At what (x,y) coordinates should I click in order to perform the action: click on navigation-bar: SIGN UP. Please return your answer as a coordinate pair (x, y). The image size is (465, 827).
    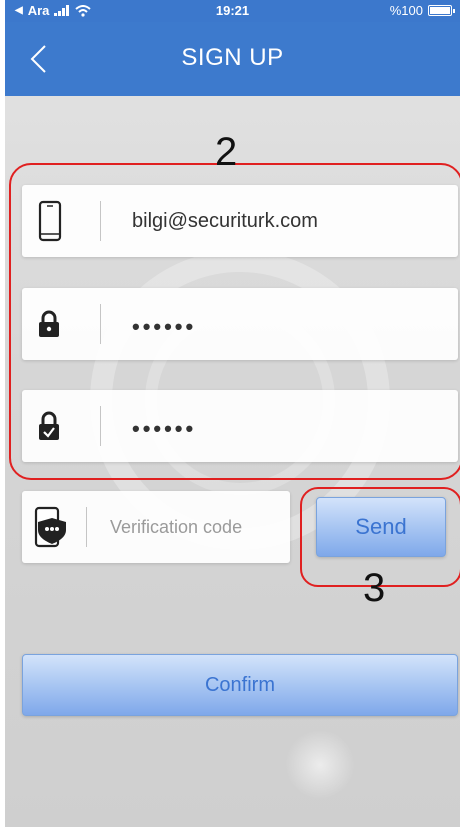
    Looking at the image, I should click on (232, 59).